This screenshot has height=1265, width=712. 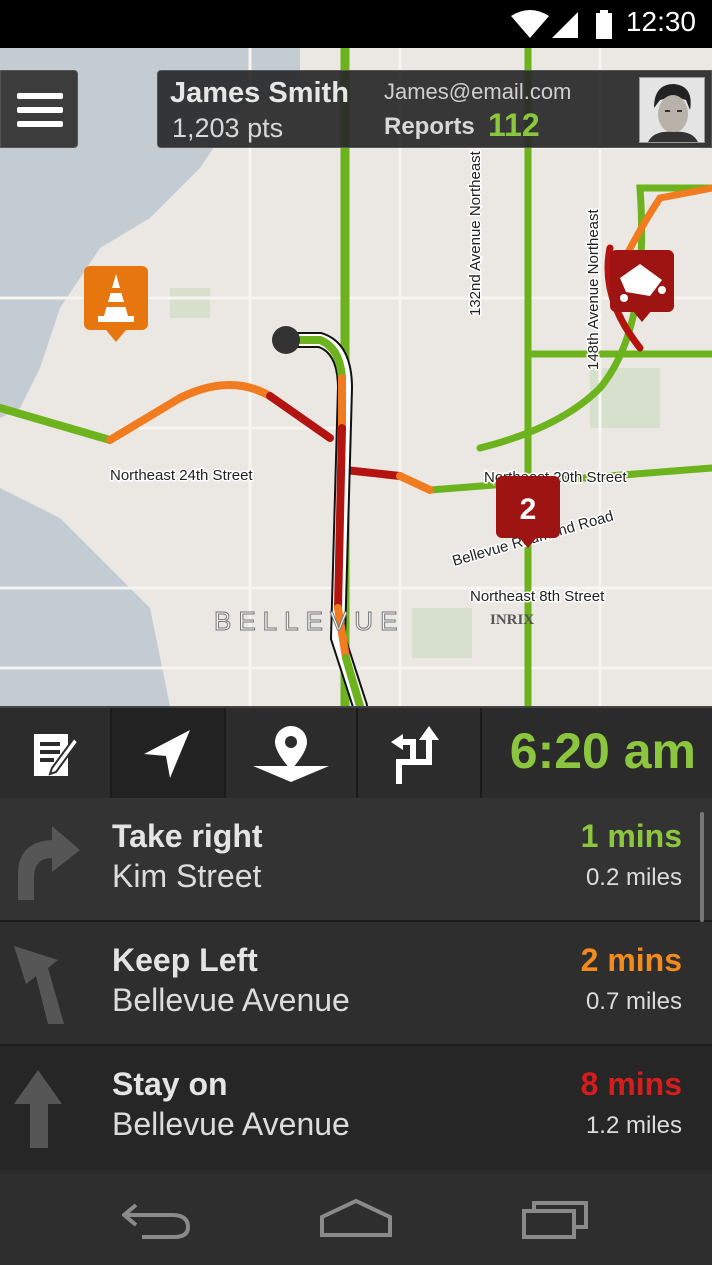 I want to click on accident-marker, so click(x=642, y=286).